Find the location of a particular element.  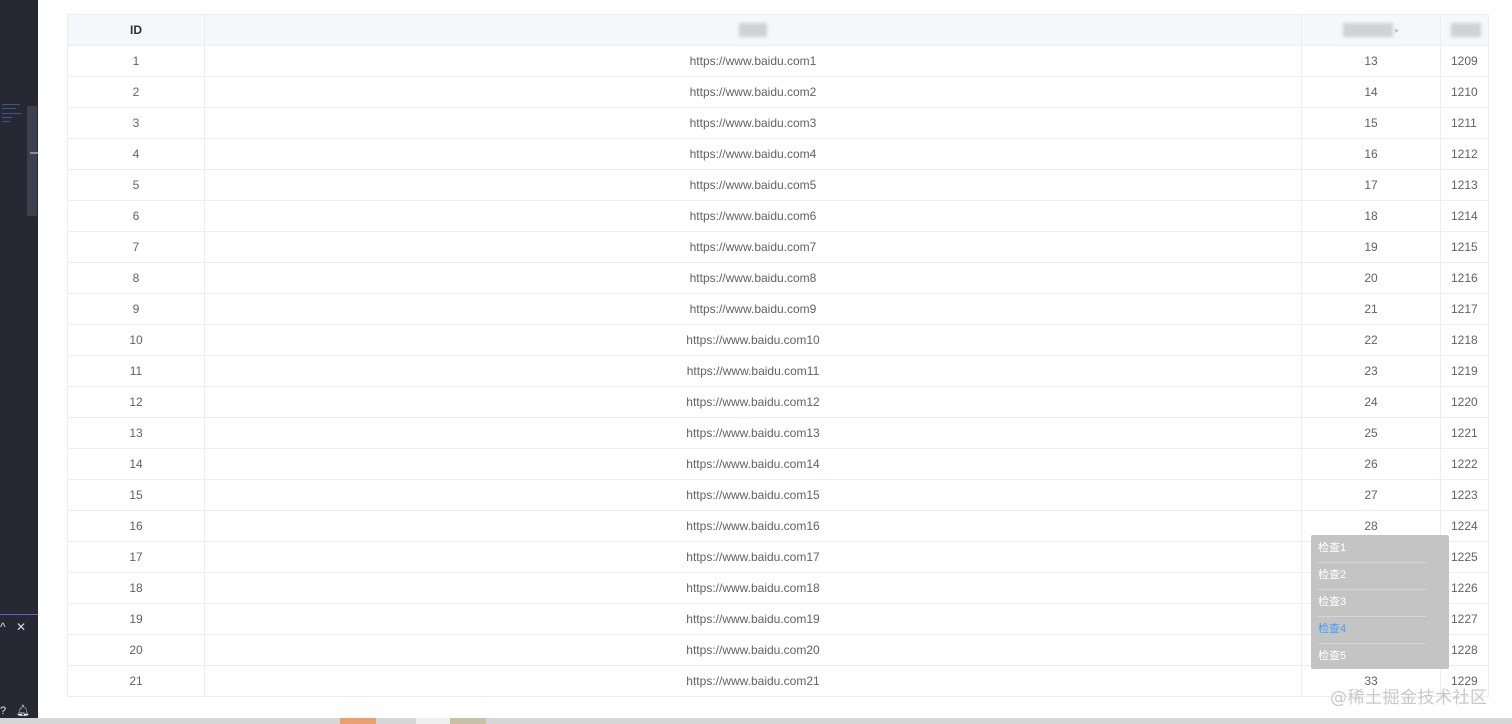

table-row: 5 https://www.baidu.com5 17 1213 is located at coordinates (778, 185).